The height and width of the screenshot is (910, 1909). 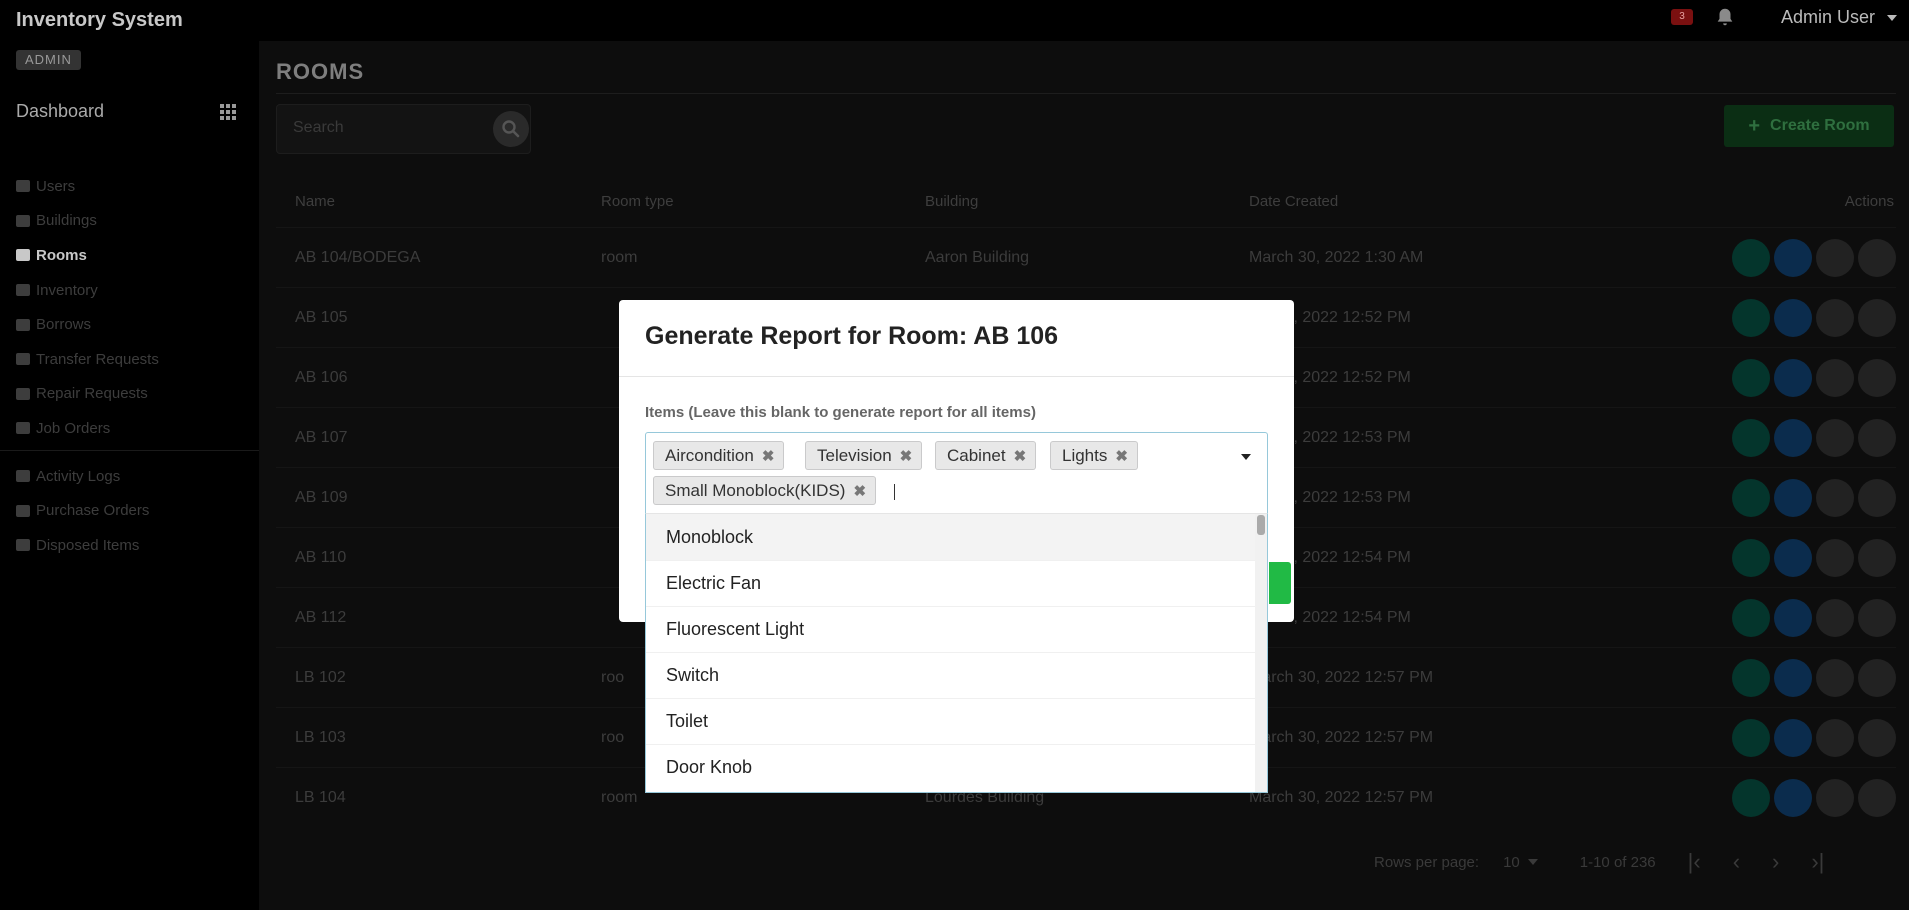 I want to click on generate-button, so click(x=1280, y=583).